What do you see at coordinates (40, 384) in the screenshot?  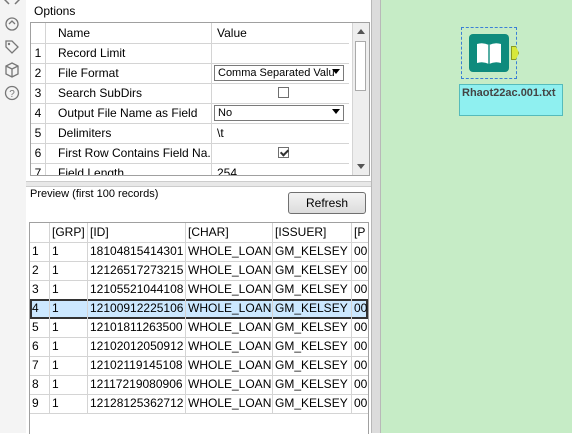 I see `row-number: 8` at bounding box center [40, 384].